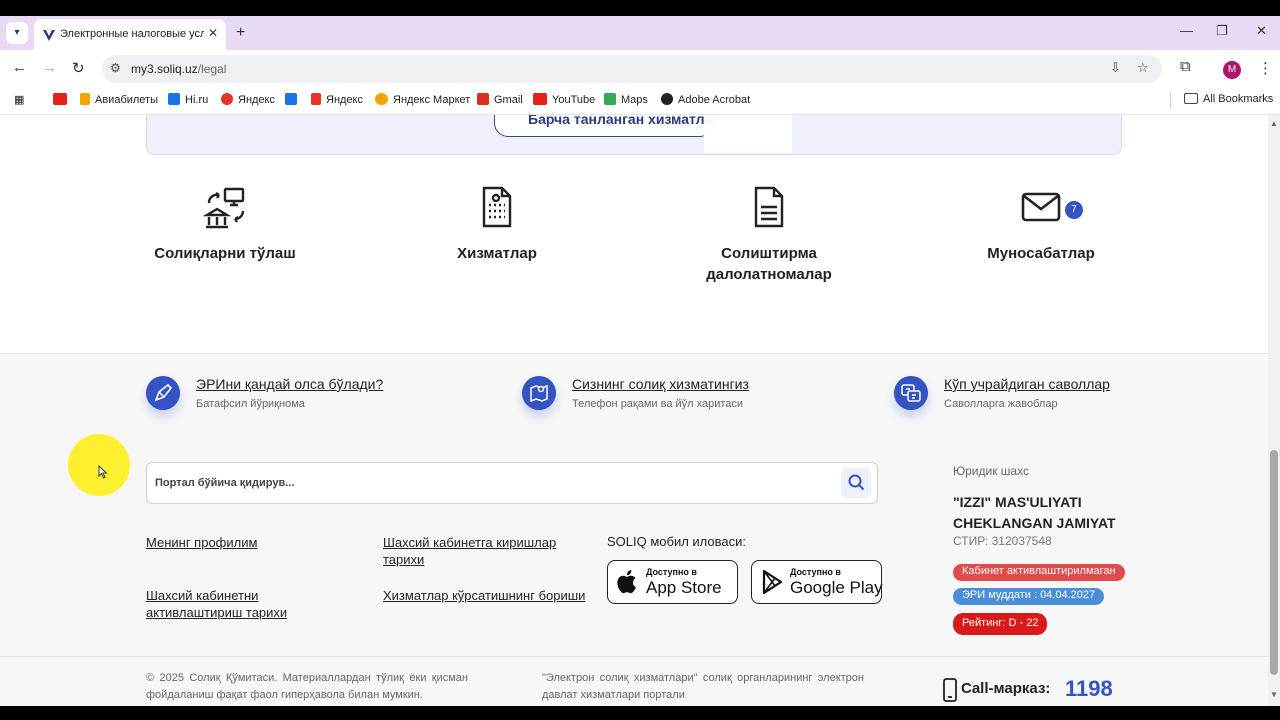 This screenshot has height=720, width=1280. Describe the element at coordinates (1115, 68) in the screenshot. I see `install-app-icon: ⇩` at that location.